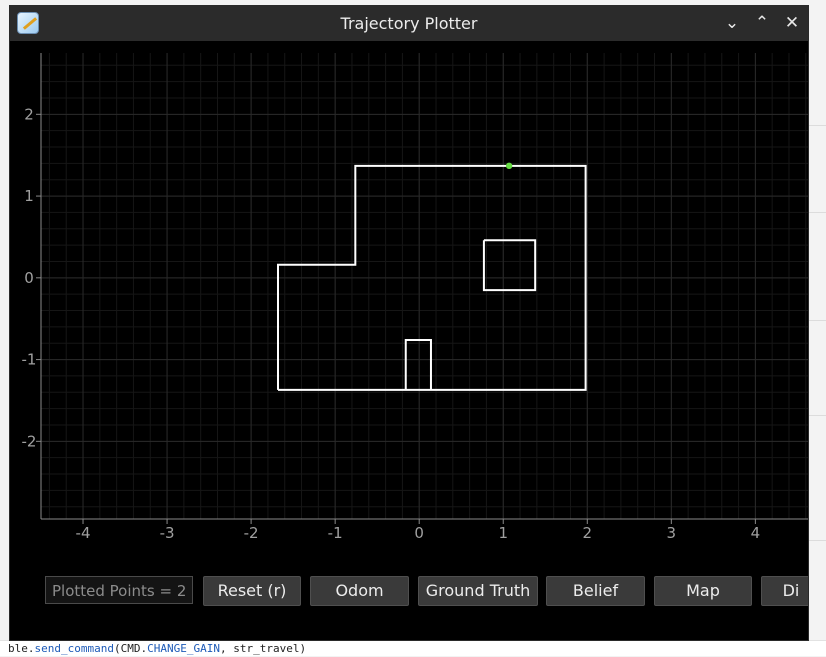 This screenshot has width=826, height=657. Describe the element at coordinates (83, 533) in the screenshot. I see `x-tick-label: -4` at that location.